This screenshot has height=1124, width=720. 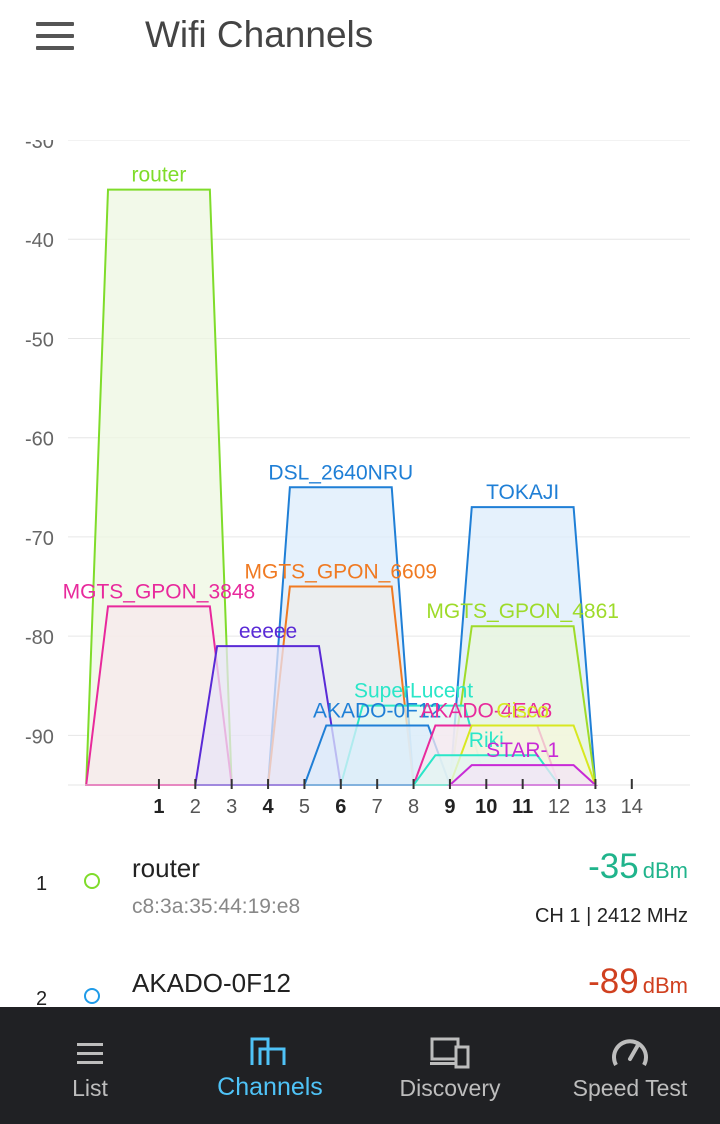 I want to click on signal-strength: -35 dBm, so click(x=638, y=867).